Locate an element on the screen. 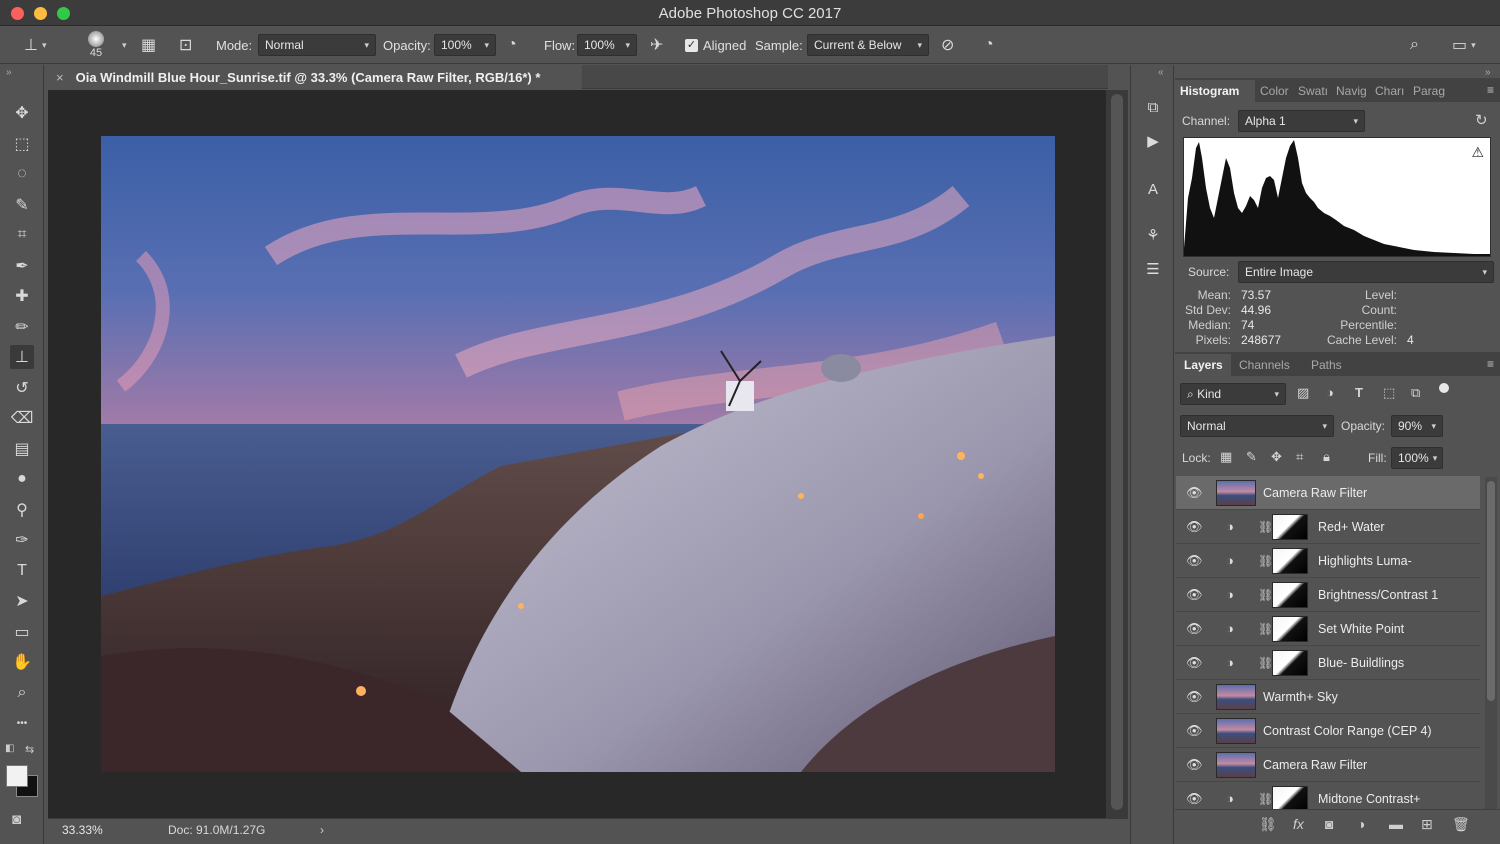  filter-type-icon: T is located at coordinates (1359, 392).